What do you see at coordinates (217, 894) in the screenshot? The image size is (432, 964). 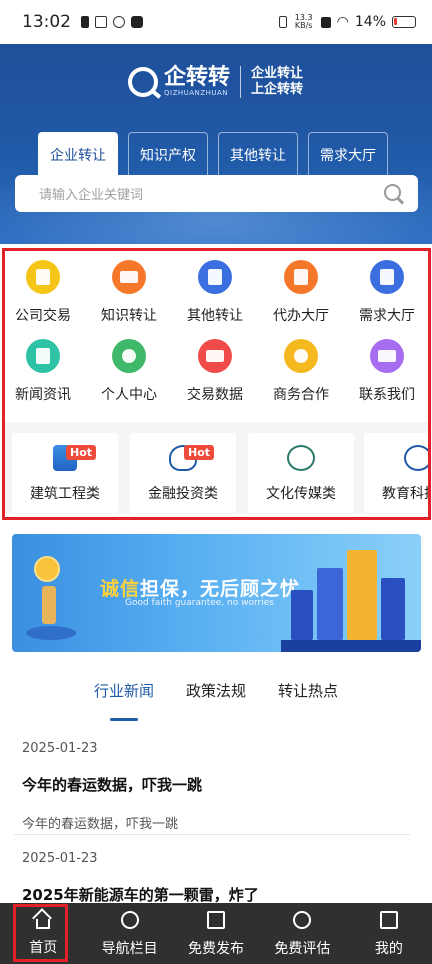 I see `news-title: 2025年新能源车的第一颗雷，炸了` at bounding box center [217, 894].